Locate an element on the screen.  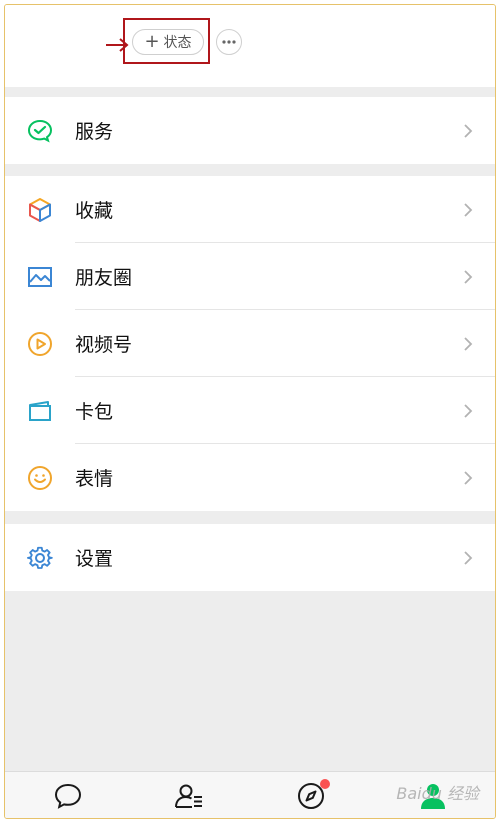
menu-item-settings: 设置 is located at coordinates (250, 557).